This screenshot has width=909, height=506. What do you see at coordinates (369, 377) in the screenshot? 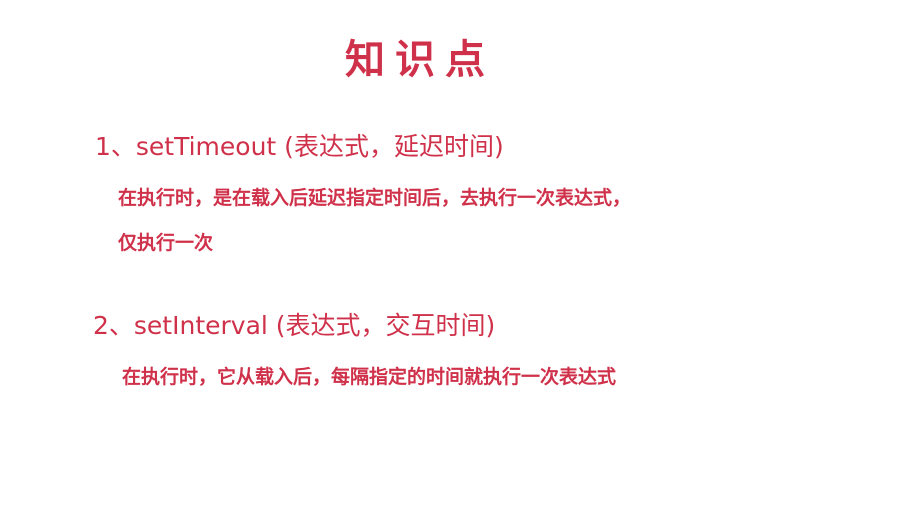
I see `item-2-description-line-1: 在执行时，它从载入后，每隔指定的时间就执行一次表达式` at bounding box center [369, 377].